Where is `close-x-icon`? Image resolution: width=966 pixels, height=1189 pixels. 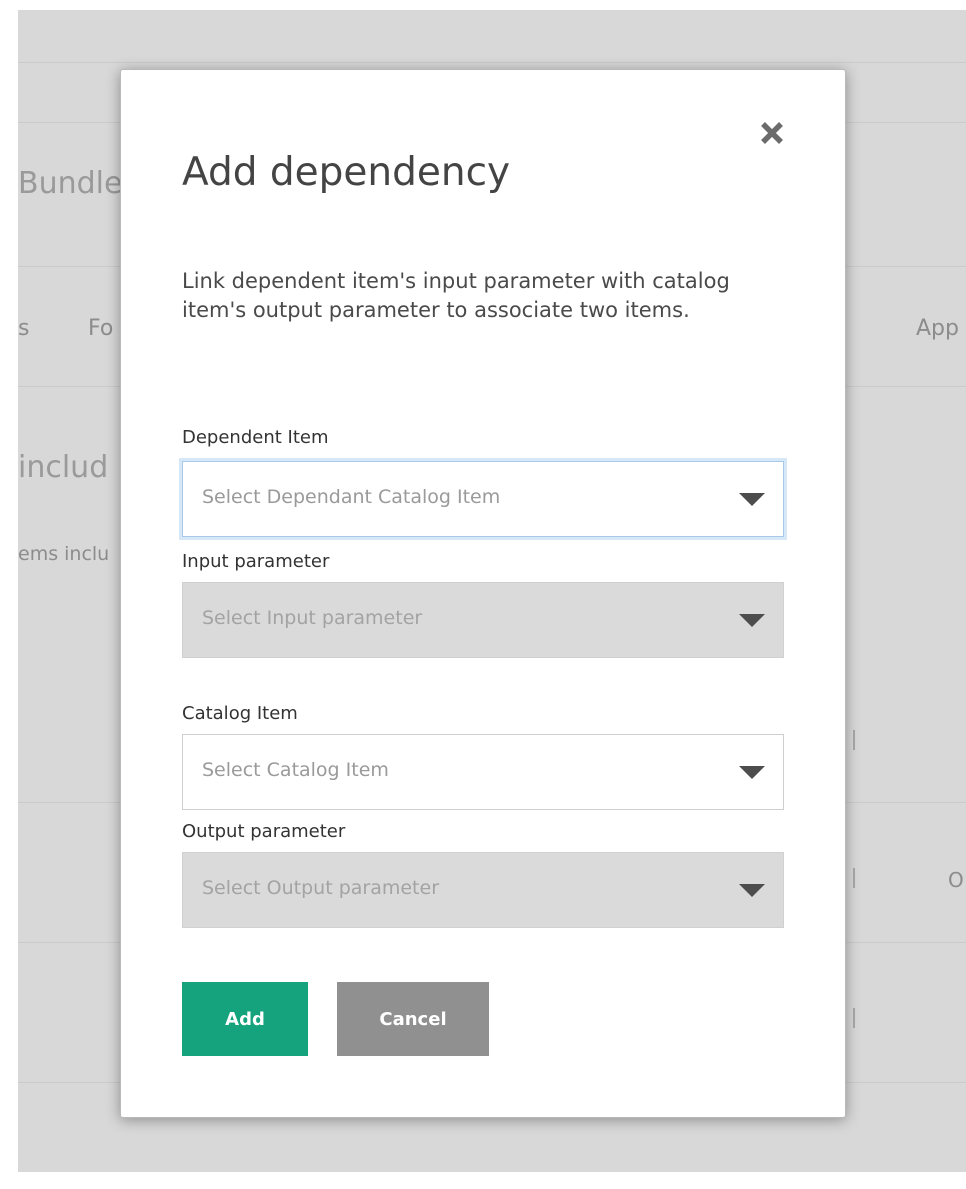 close-x-icon is located at coordinates (772, 133).